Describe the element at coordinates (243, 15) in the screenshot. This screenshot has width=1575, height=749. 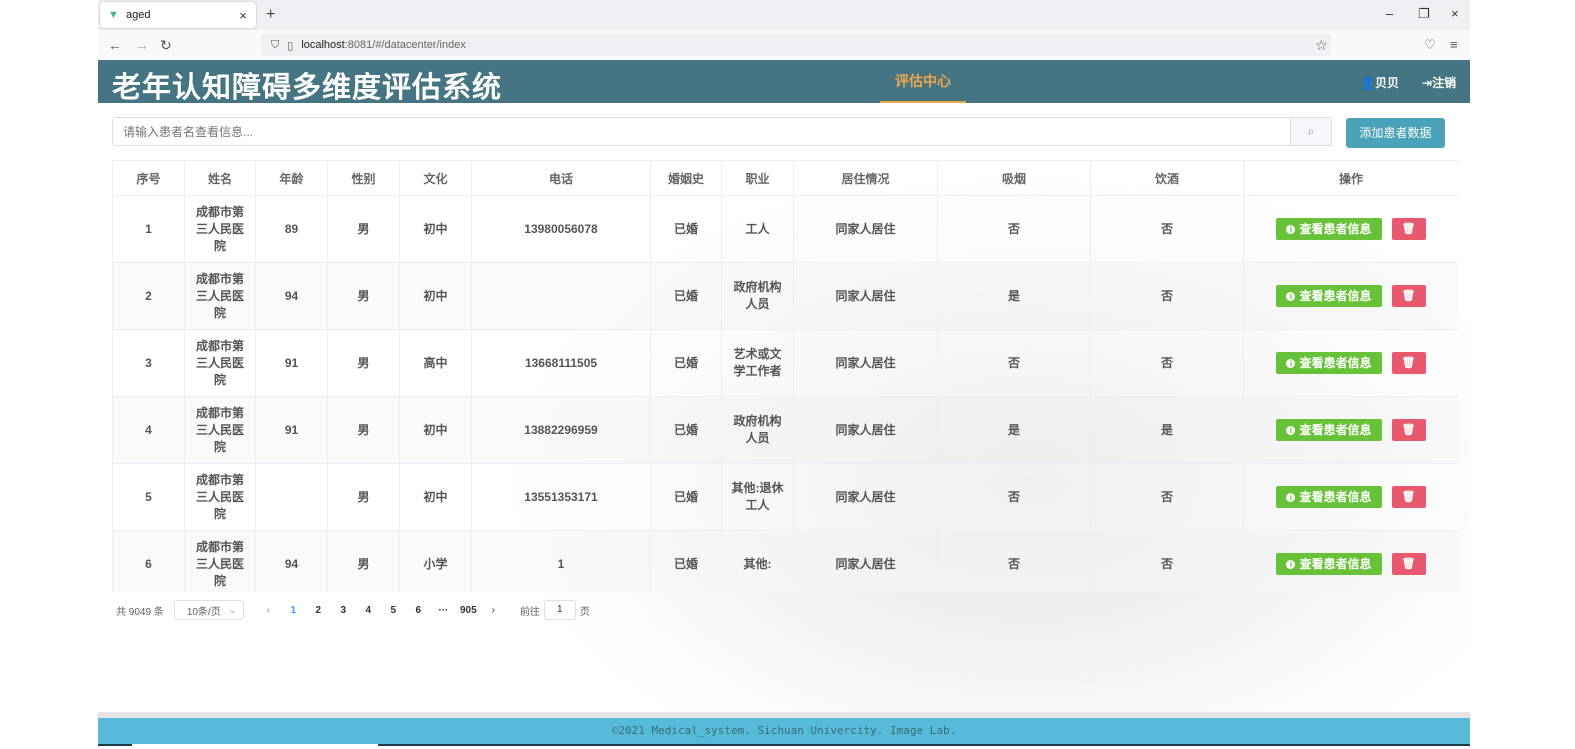
I see `tab-close-icon: ×` at that location.